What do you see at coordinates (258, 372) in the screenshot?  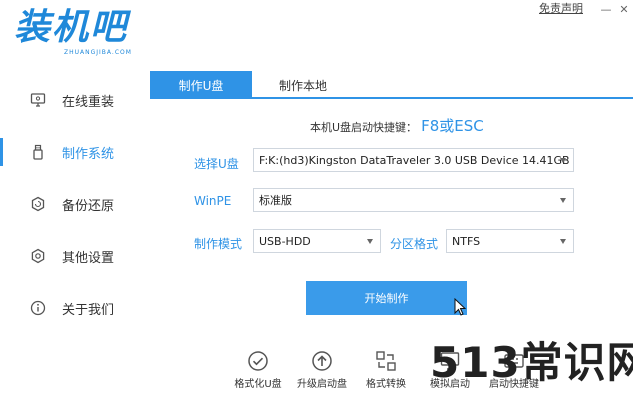 I see `tool-format-usb: 格式化U盘` at bounding box center [258, 372].